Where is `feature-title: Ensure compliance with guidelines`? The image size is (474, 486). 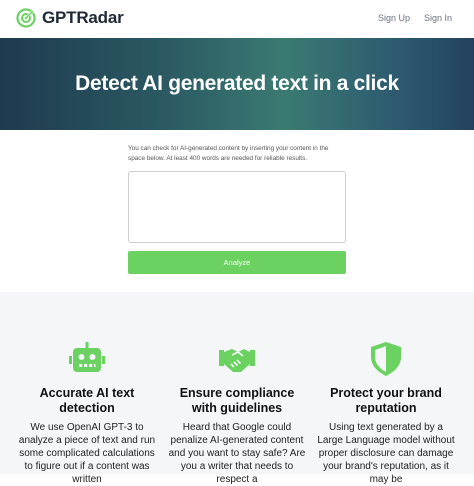
feature-title: Ensure compliance with guidelines is located at coordinates (237, 400).